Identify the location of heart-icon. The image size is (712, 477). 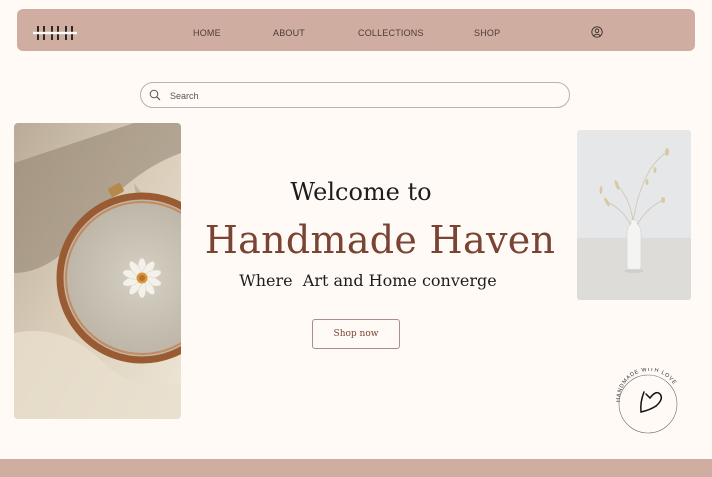
(651, 402).